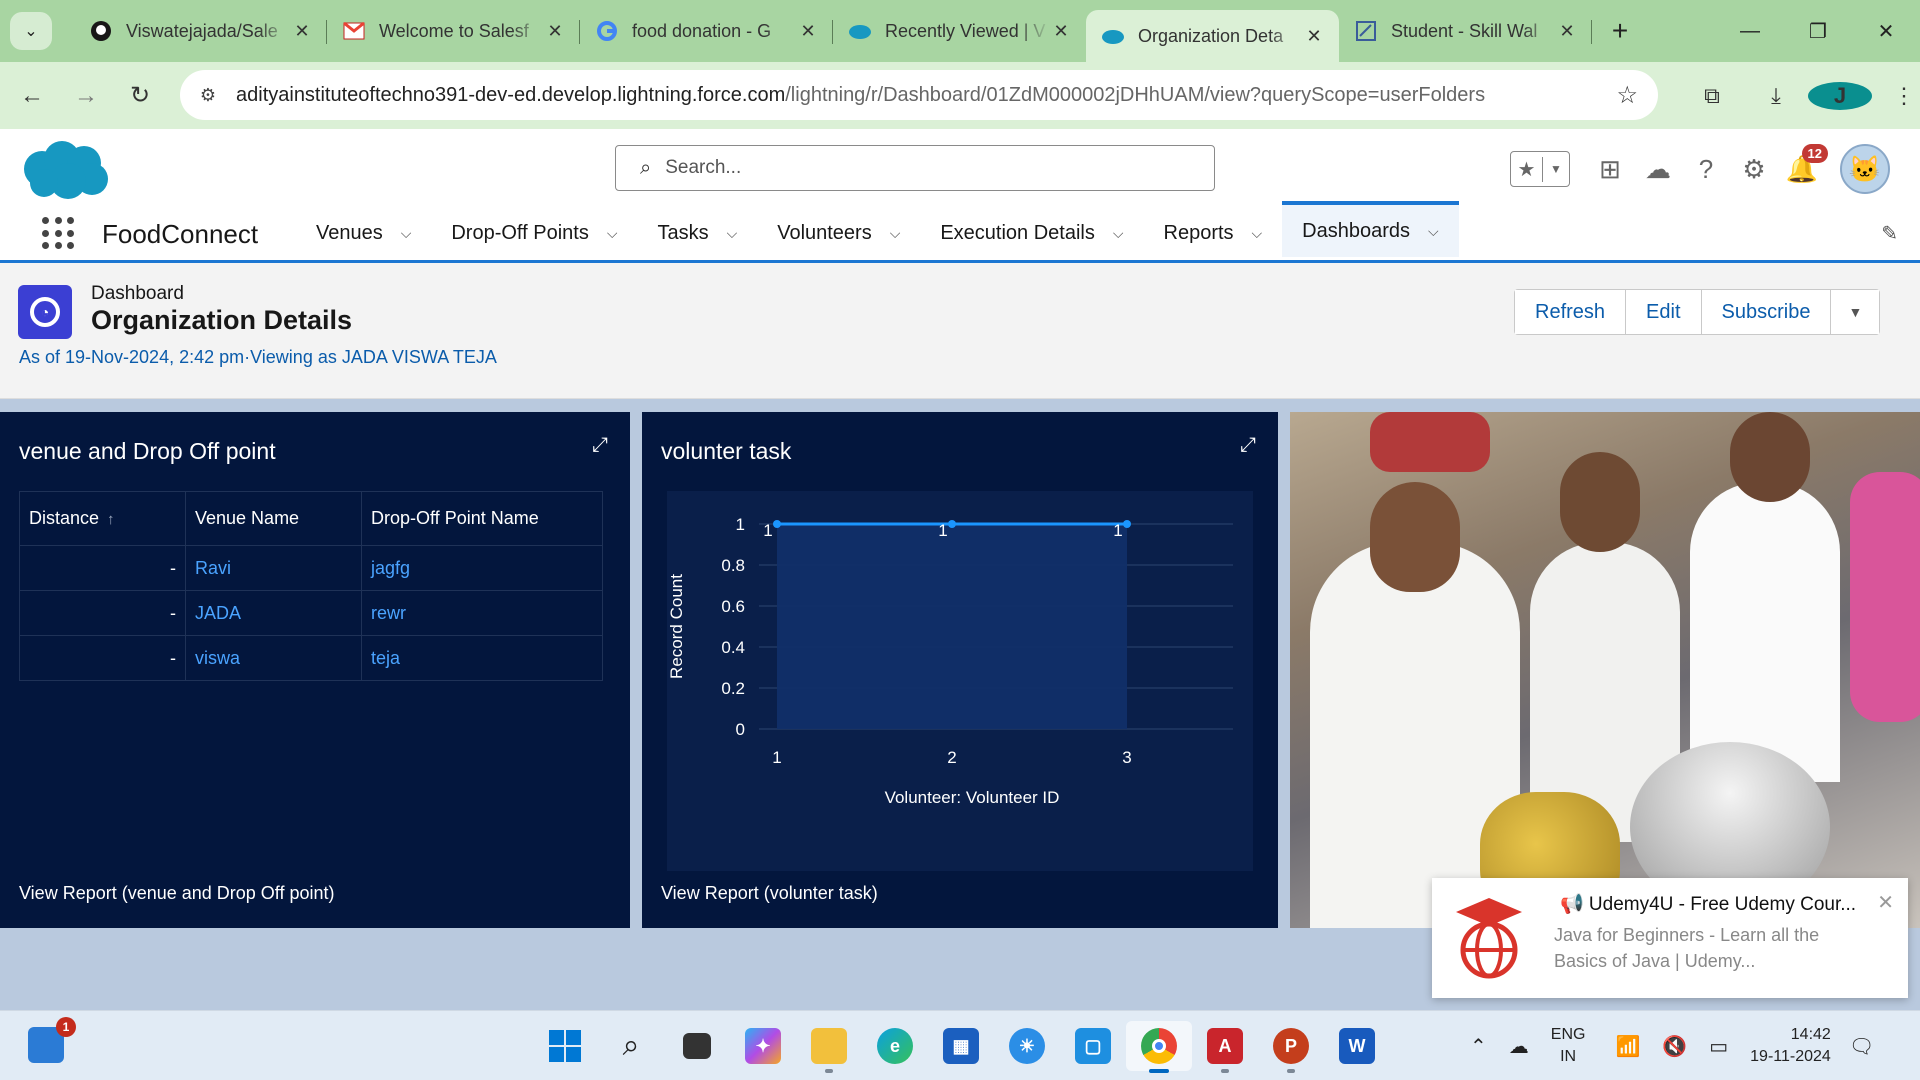 The width and height of the screenshot is (1920, 1080). I want to click on venue-link: JADA, so click(273, 613).